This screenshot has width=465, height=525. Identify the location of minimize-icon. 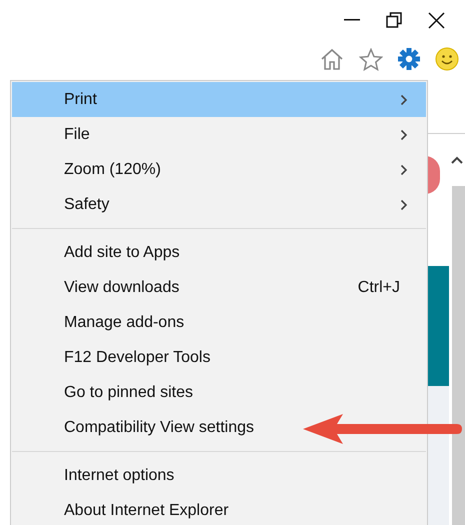
(352, 20).